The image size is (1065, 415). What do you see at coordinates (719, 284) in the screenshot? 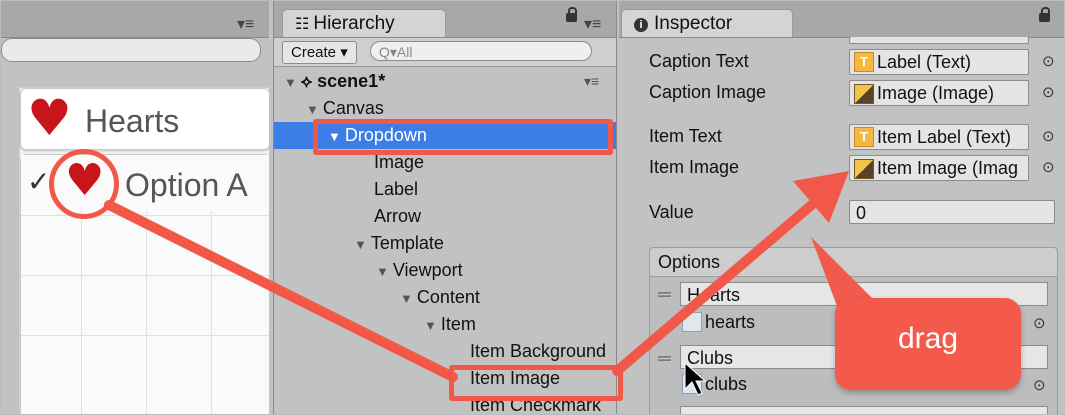
I see `drag-arrow-shaft` at bounding box center [719, 284].